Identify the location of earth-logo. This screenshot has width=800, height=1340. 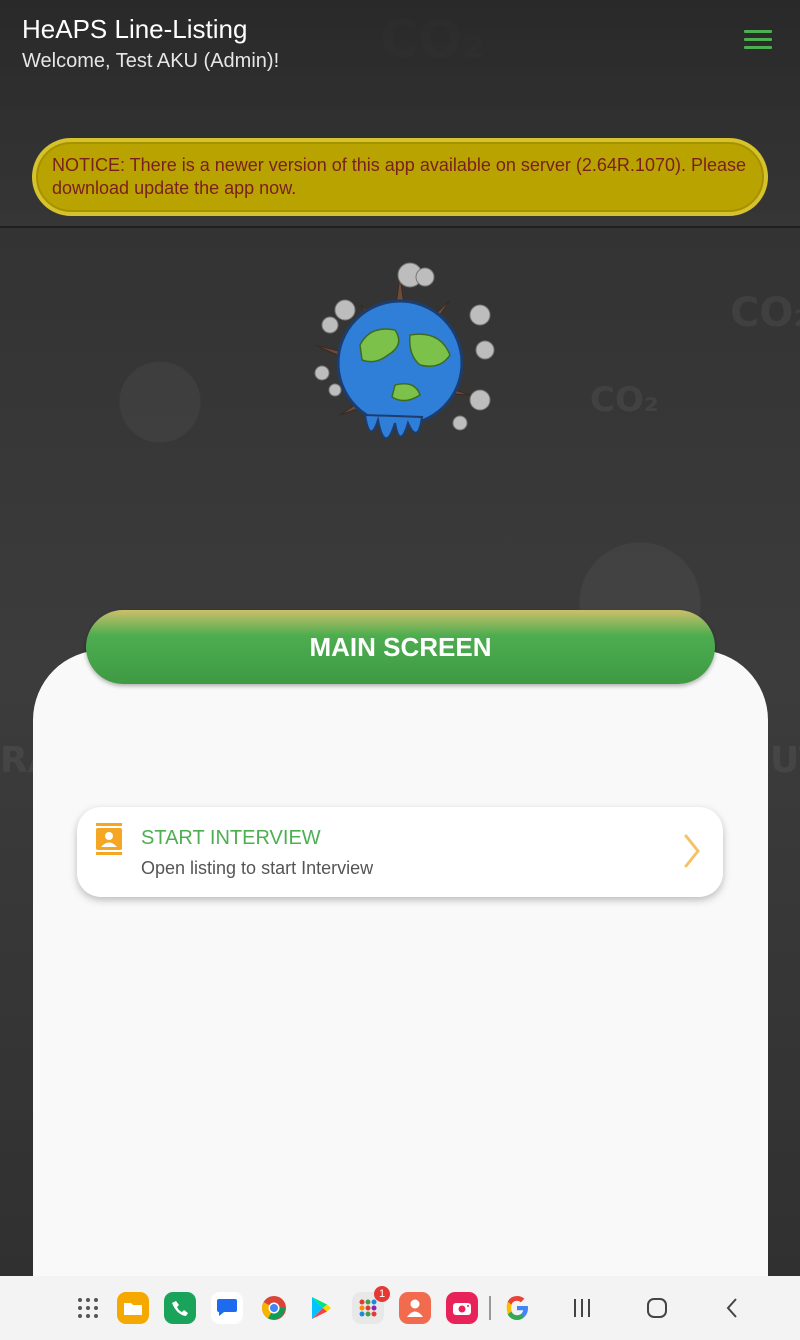
(404, 351).